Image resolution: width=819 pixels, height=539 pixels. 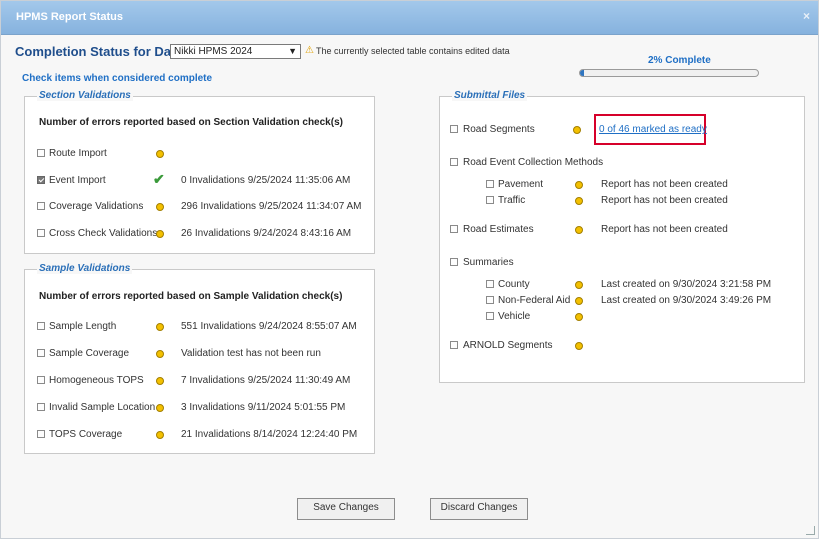 I want to click on progress-fill, so click(x=582, y=73).